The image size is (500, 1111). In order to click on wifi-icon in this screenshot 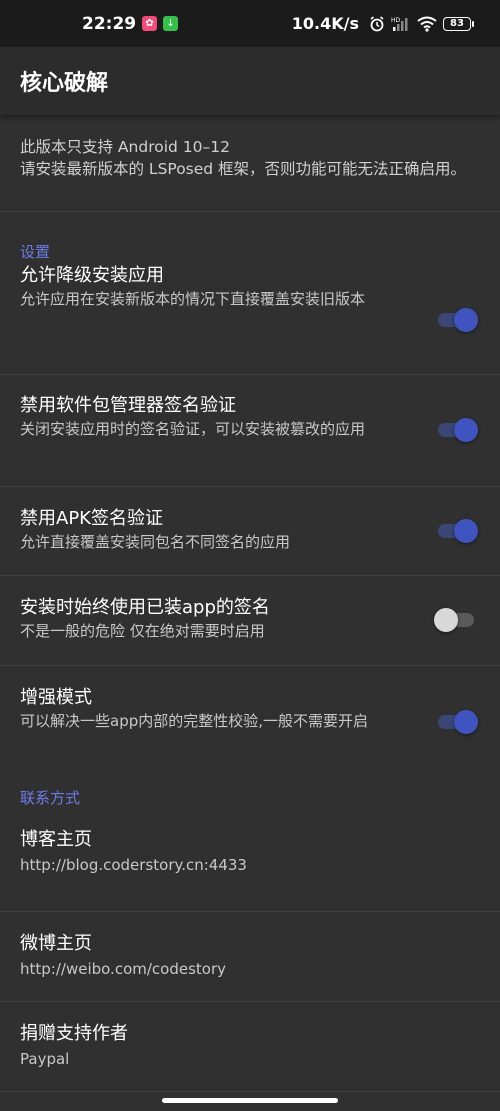, I will do `click(427, 24)`.